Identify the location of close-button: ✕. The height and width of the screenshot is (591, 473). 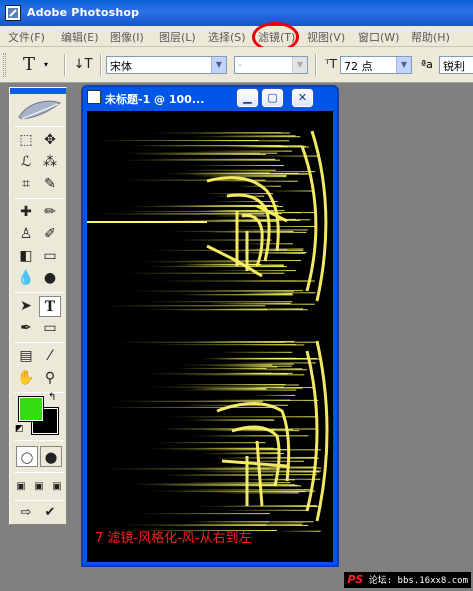
(302, 98).